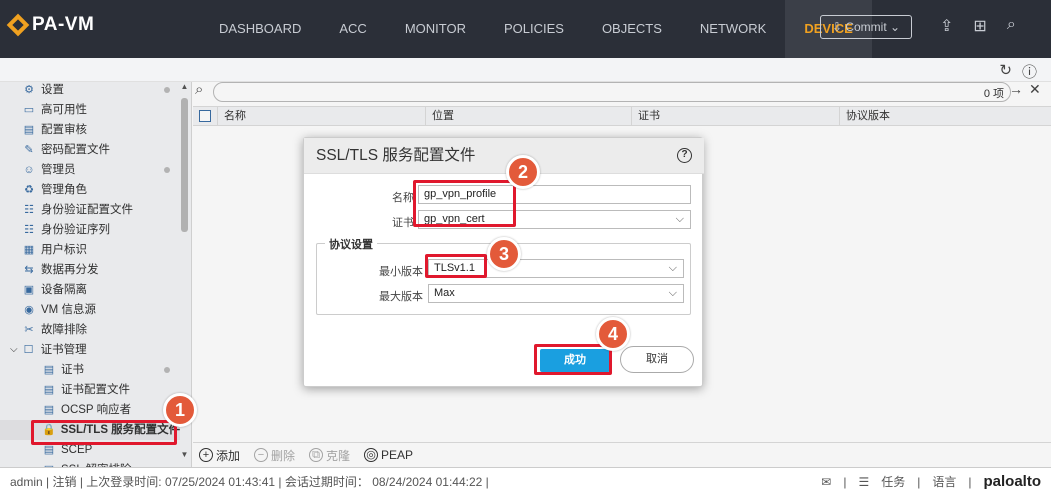 Image resolution: width=1051 pixels, height=496 pixels. Describe the element at coordinates (895, 27) in the screenshot. I see `chevron-down-icon: ⌄` at that location.